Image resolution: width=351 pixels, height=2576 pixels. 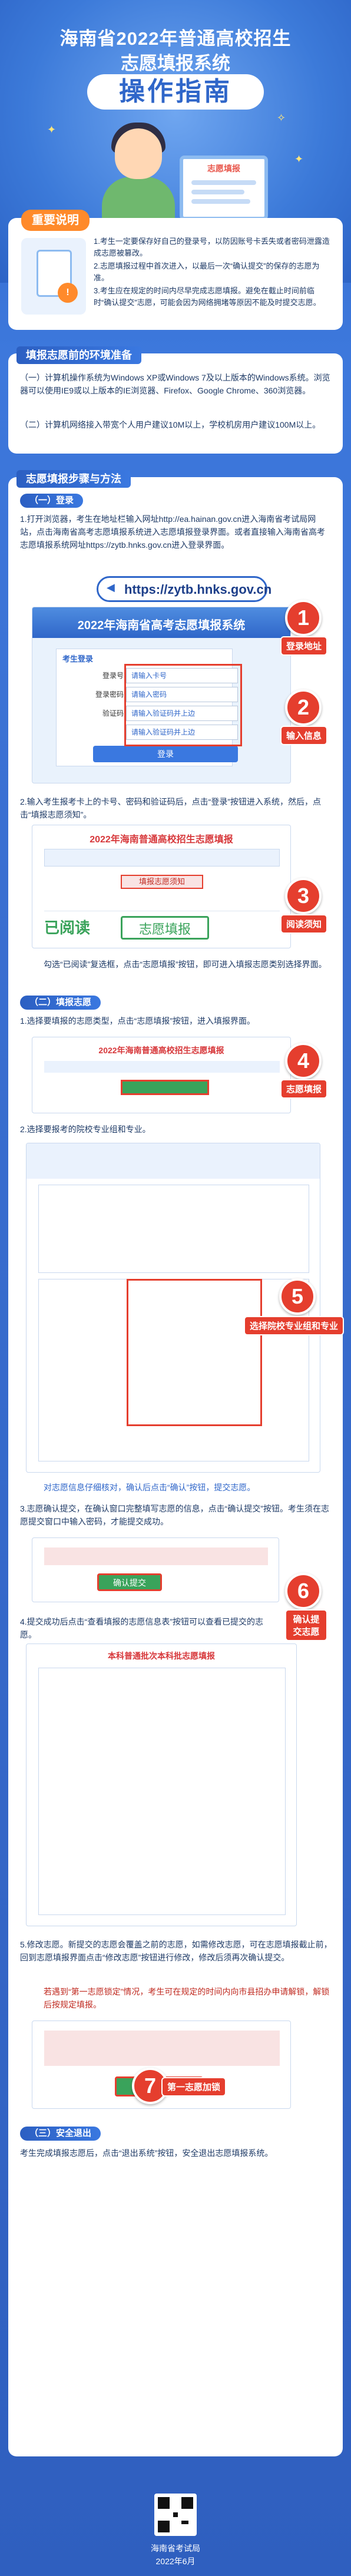 What do you see at coordinates (174, 1161) in the screenshot?
I see `select-major-header` at bounding box center [174, 1161].